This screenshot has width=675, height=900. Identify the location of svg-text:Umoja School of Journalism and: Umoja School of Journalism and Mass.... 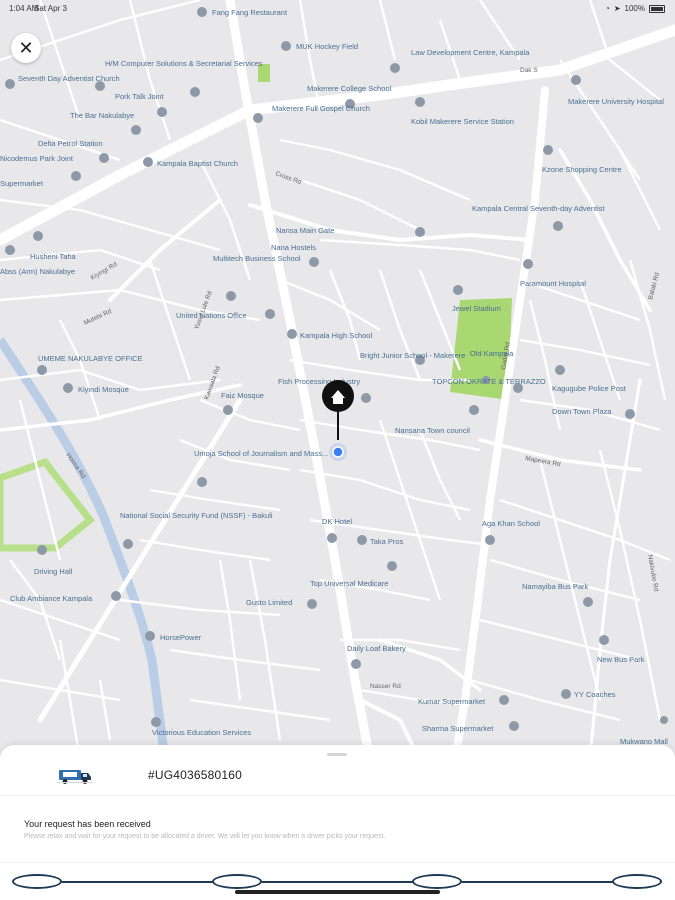
(261, 453).